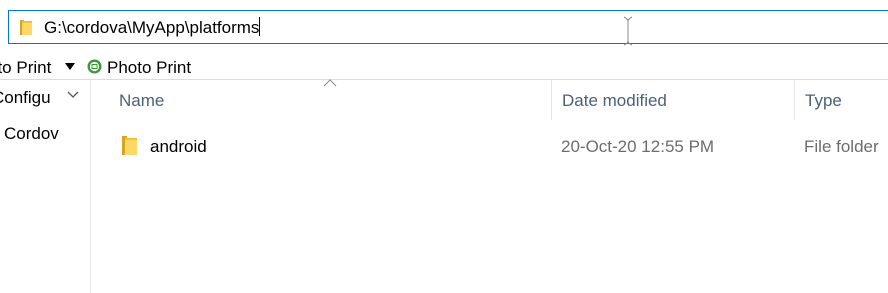 Image resolution: width=888 pixels, height=293 pixels. What do you see at coordinates (841, 146) in the screenshot?
I see `file-type: File folder` at bounding box center [841, 146].